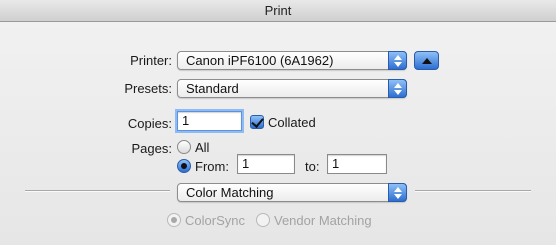  What do you see at coordinates (292, 122) in the screenshot?
I see `collated-label: Collated` at bounding box center [292, 122].